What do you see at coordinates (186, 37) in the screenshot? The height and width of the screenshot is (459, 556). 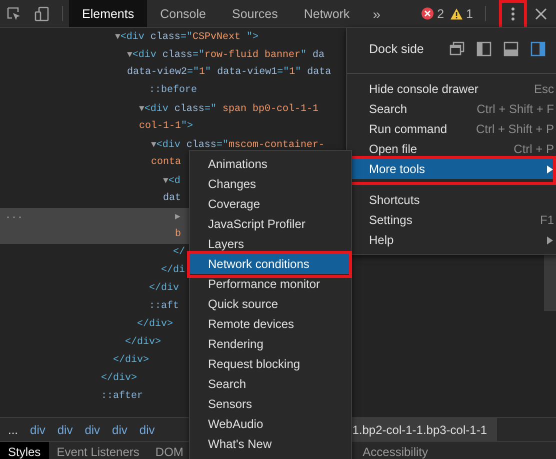 I see `code-line: ▼<div class="CSPvNext ">` at bounding box center [186, 37].